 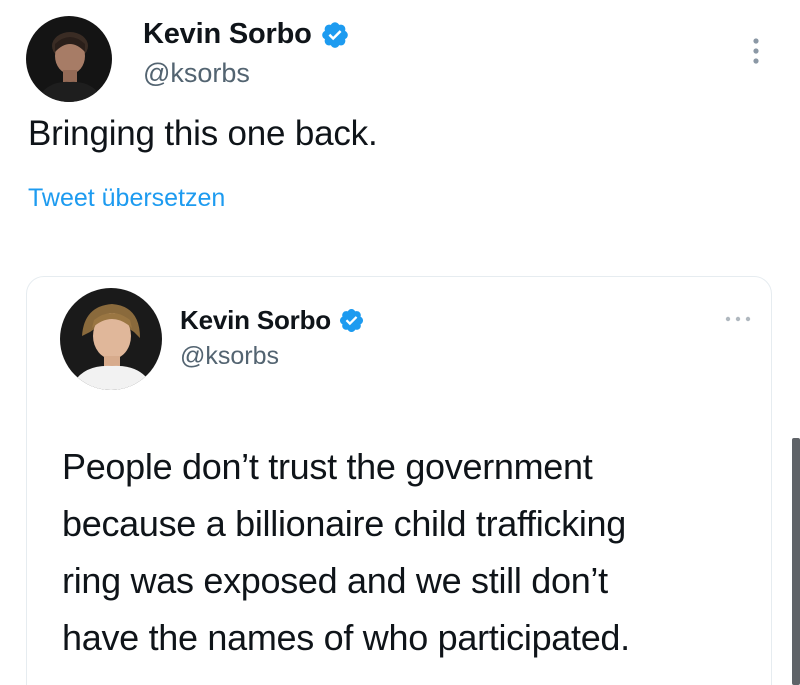 I want to click on tweet-text: Bringing this one back., so click(x=203, y=133).